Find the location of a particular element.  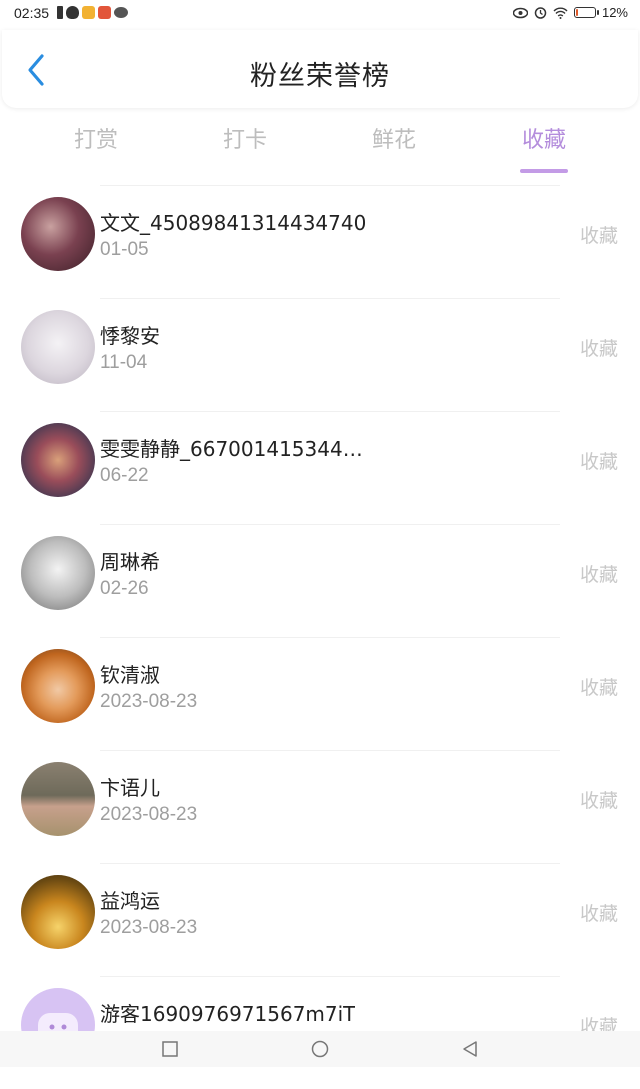

top-header: 粉丝荣誉榜 is located at coordinates (320, 69).